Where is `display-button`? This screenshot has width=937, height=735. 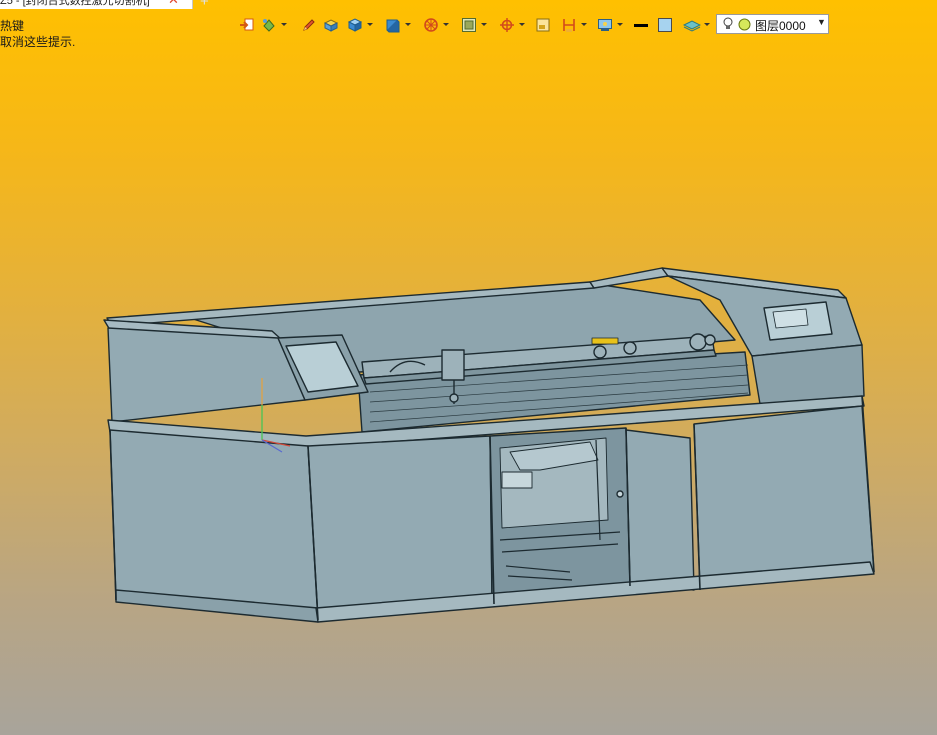 display-button is located at coordinates (605, 25).